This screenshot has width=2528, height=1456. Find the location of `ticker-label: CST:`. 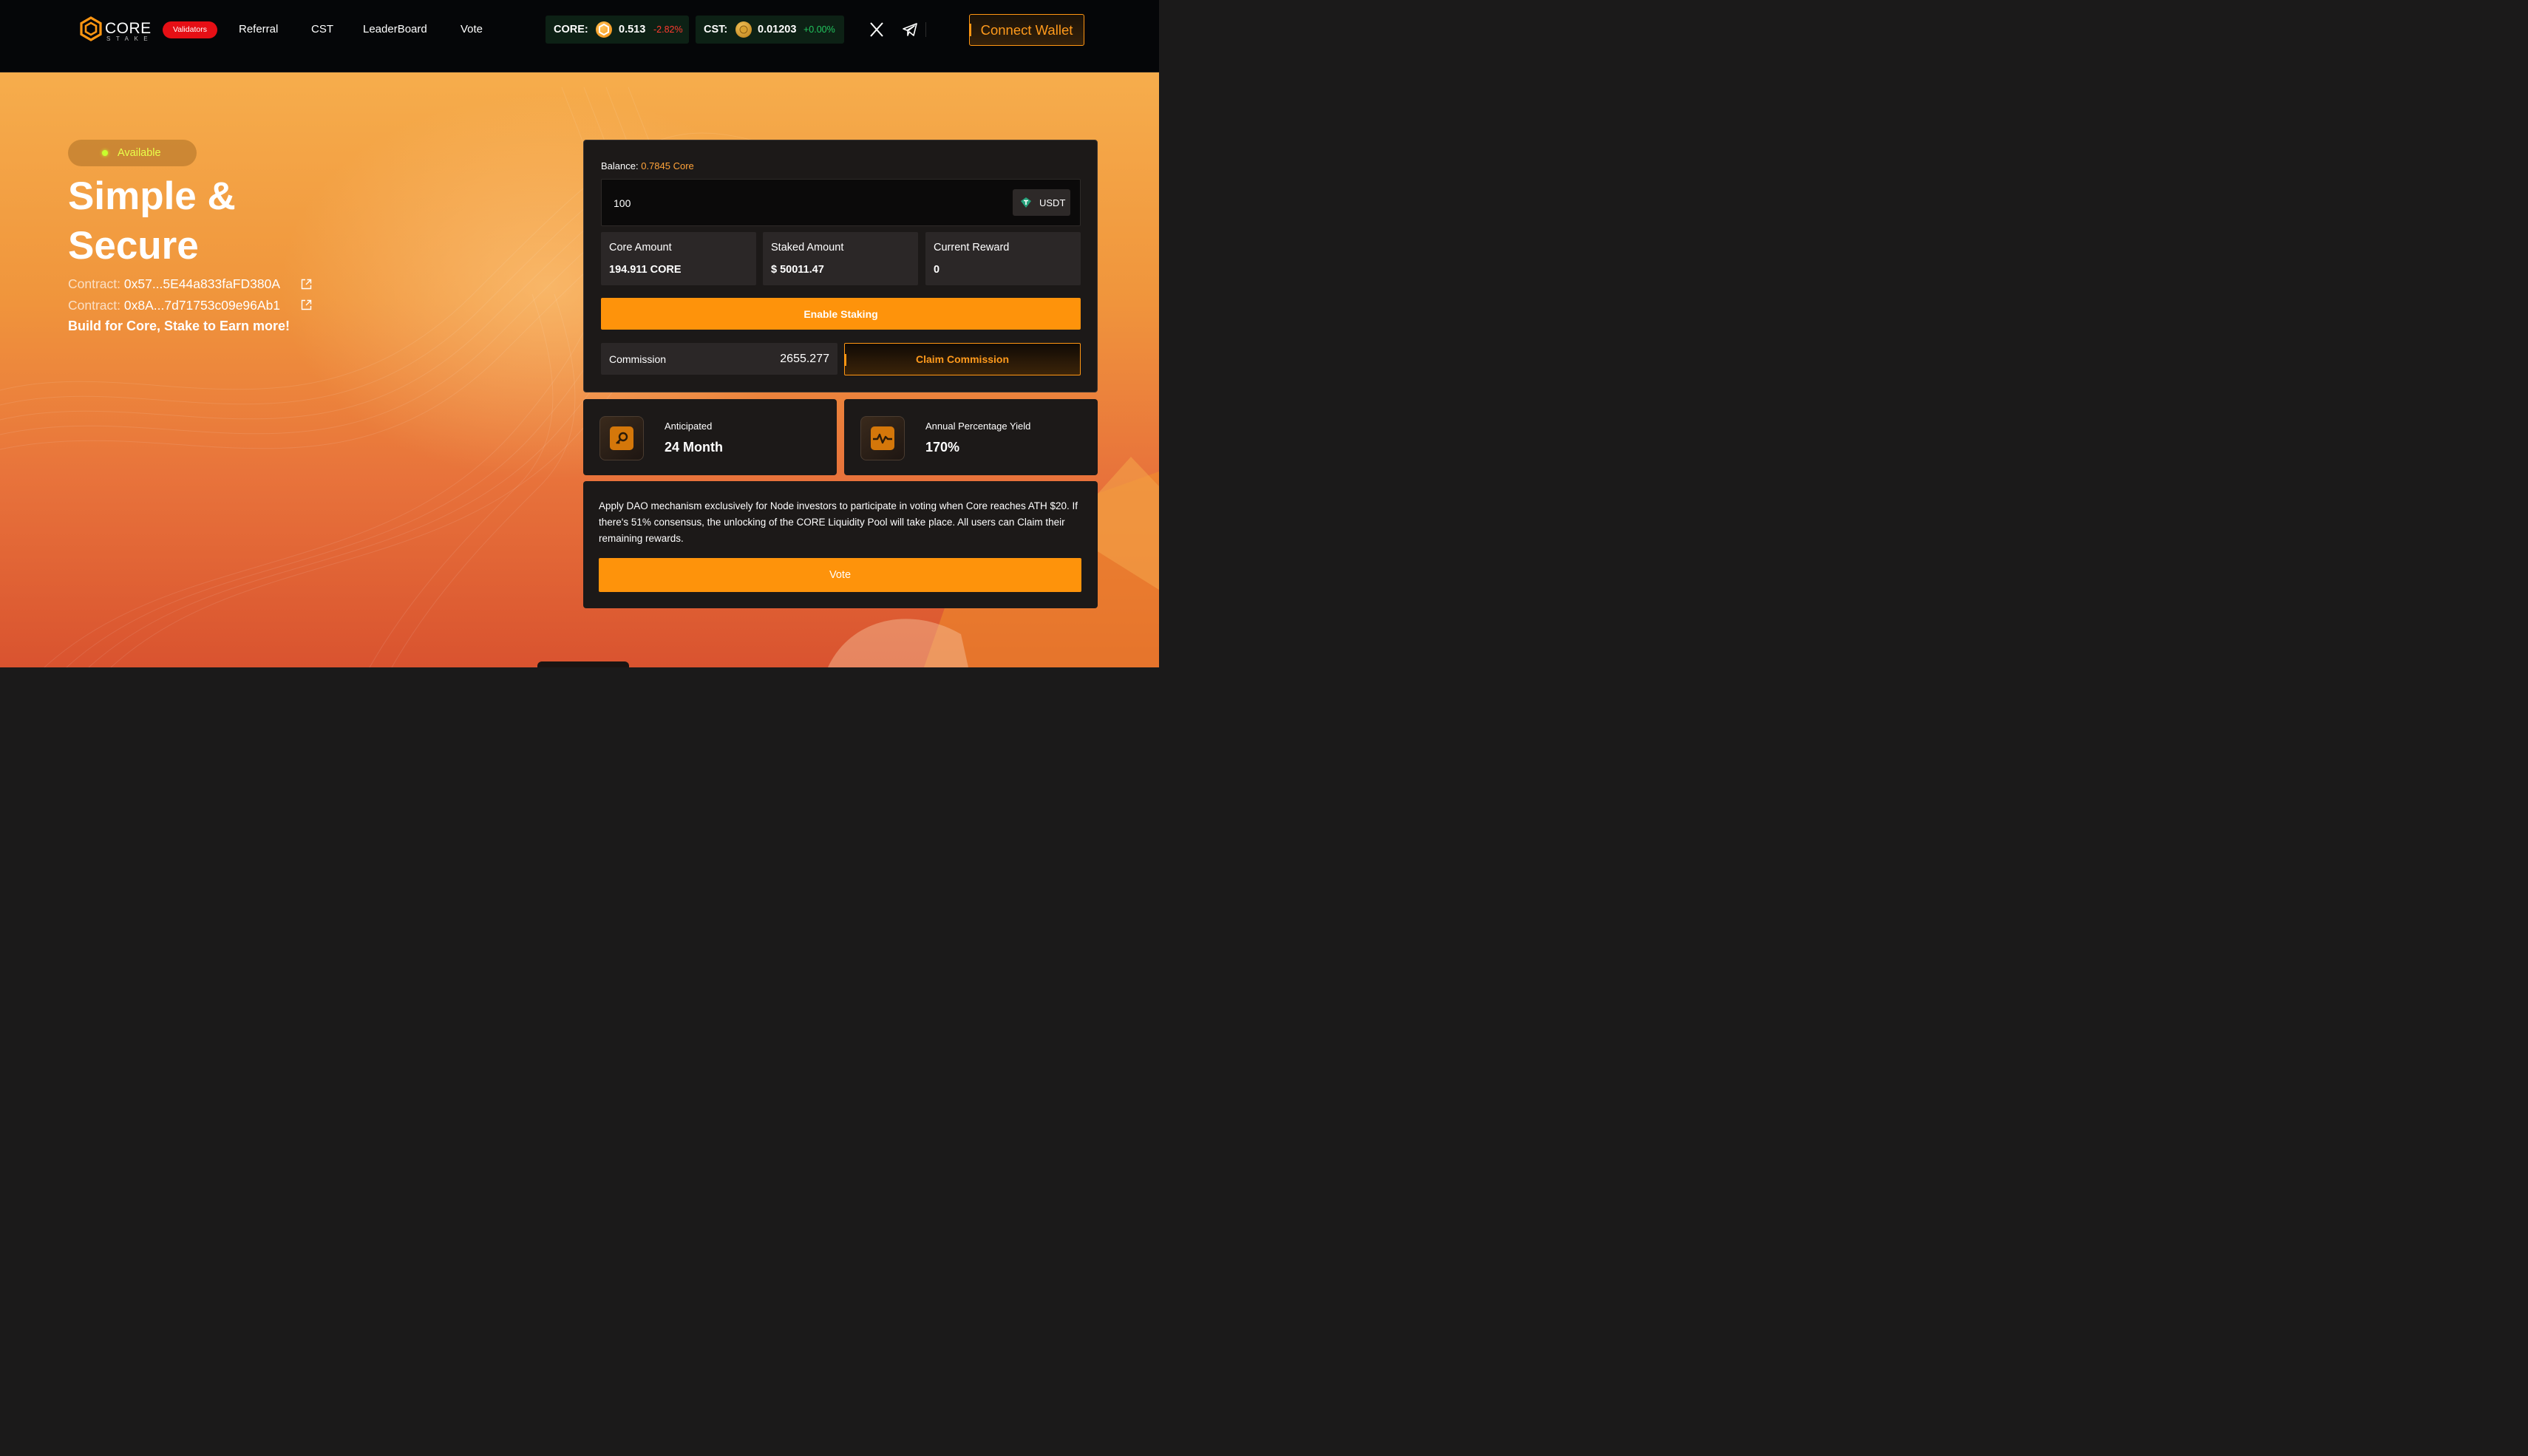

ticker-label: CST: is located at coordinates (716, 29).